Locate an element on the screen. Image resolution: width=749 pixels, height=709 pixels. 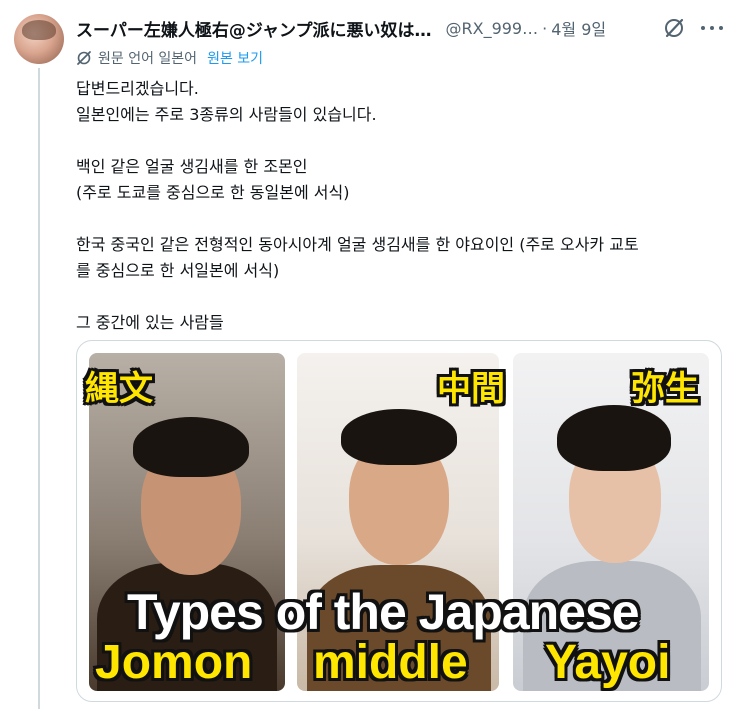
translation-bar: 원문 언어 일본어 원본 보기 is located at coordinates (169, 58).